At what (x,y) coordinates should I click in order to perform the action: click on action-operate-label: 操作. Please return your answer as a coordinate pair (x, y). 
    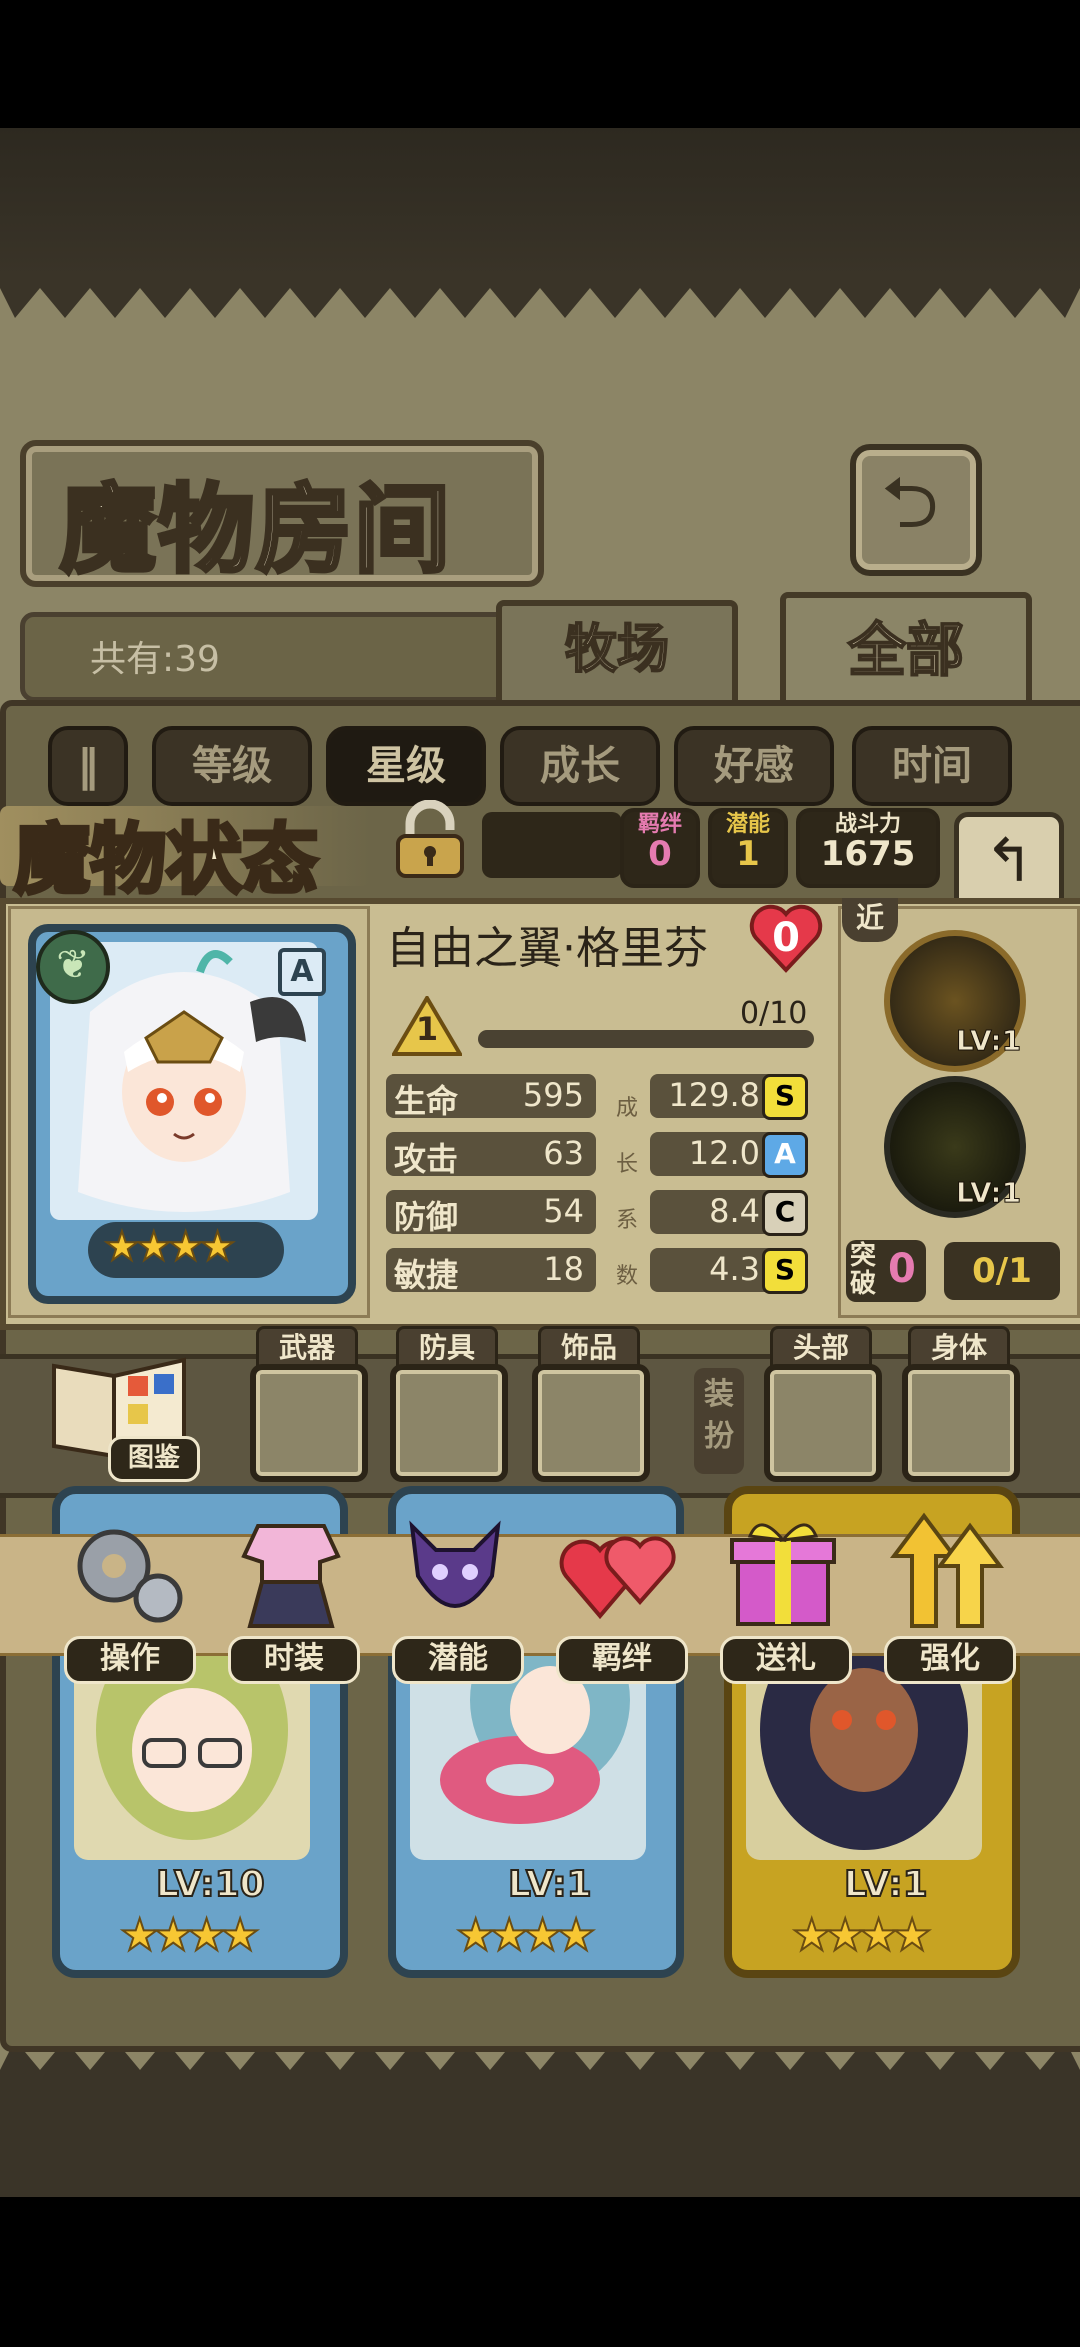
    Looking at the image, I should click on (130, 1660).